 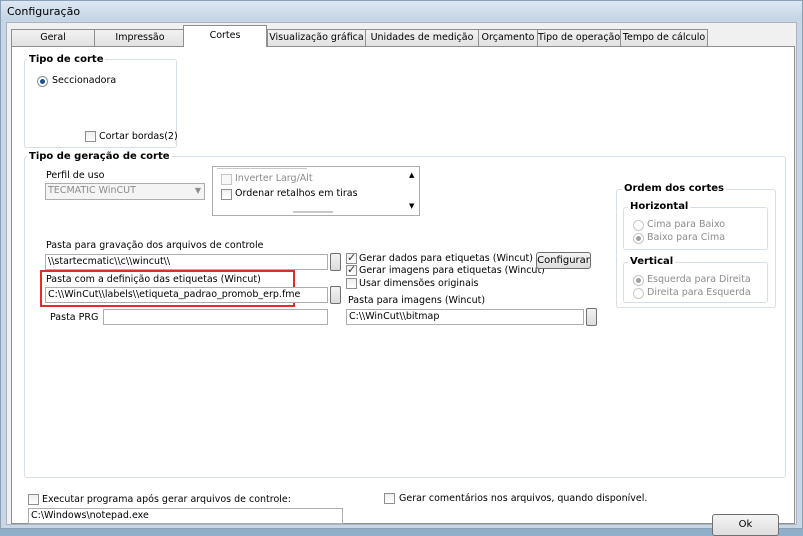 I want to click on gerar-dados-label: Gerar dados para etiquetas (Wincut), so click(x=446, y=258).